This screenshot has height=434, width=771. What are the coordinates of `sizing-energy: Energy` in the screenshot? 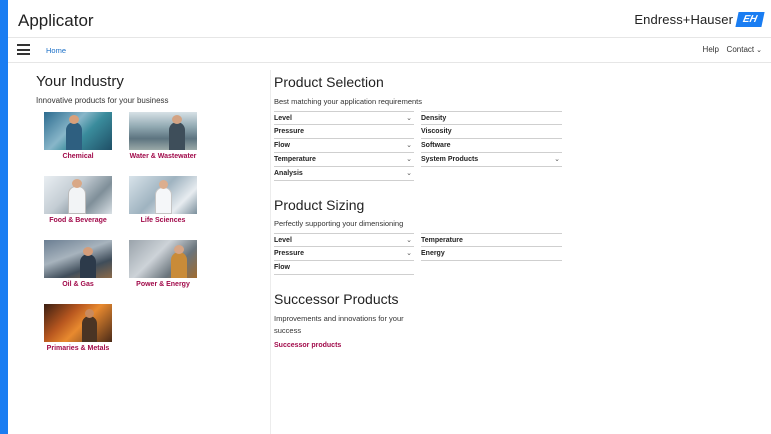 It's located at (491, 254).